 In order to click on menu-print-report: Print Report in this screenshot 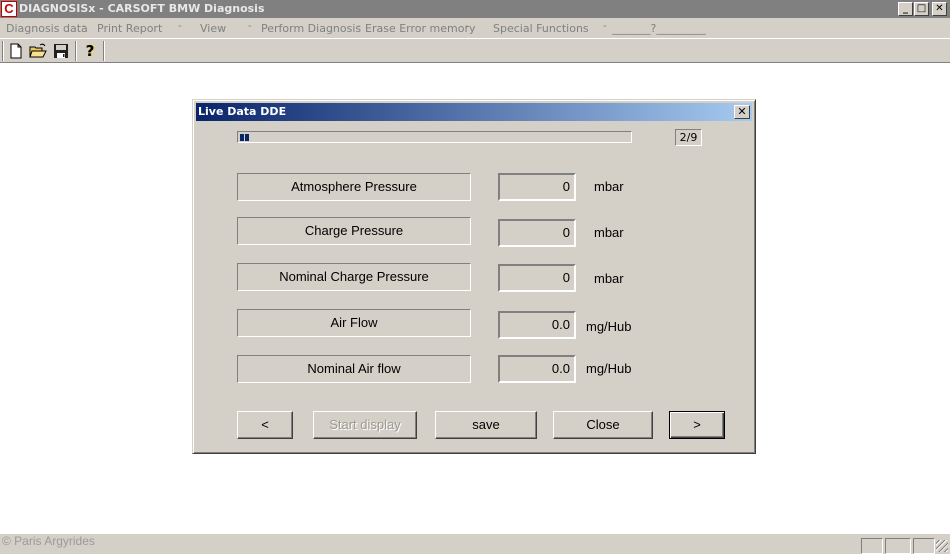, I will do `click(129, 28)`.